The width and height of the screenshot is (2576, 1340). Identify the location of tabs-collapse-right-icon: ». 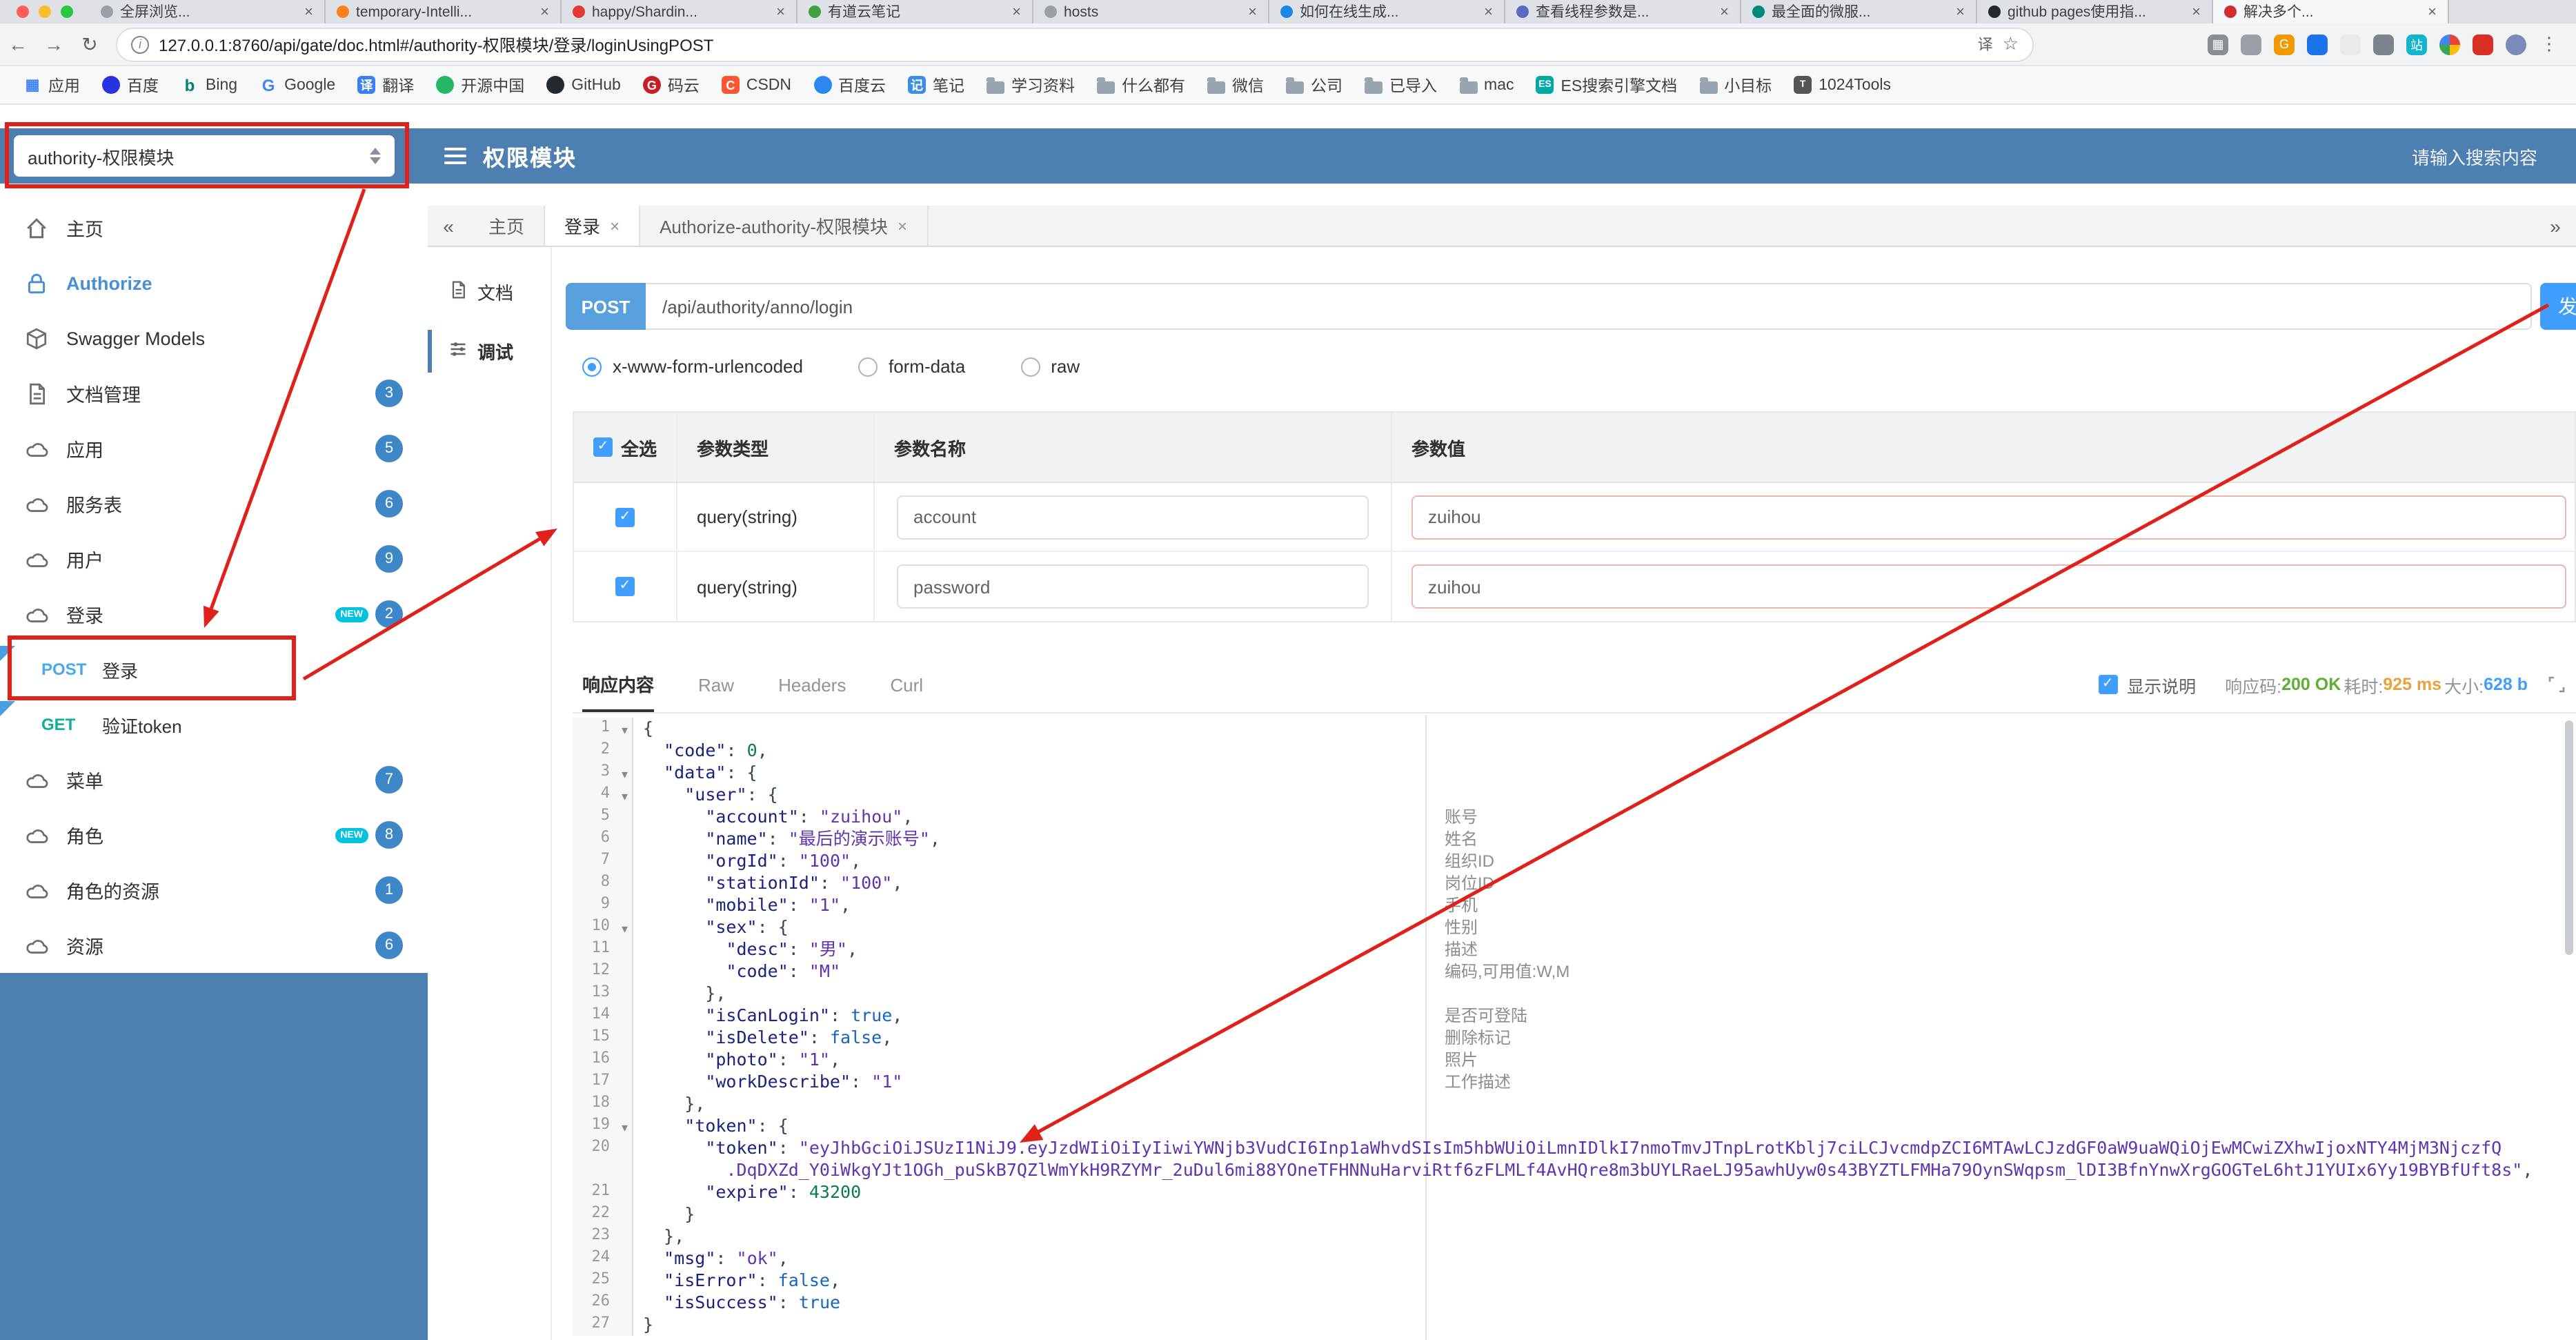
(2555, 226).